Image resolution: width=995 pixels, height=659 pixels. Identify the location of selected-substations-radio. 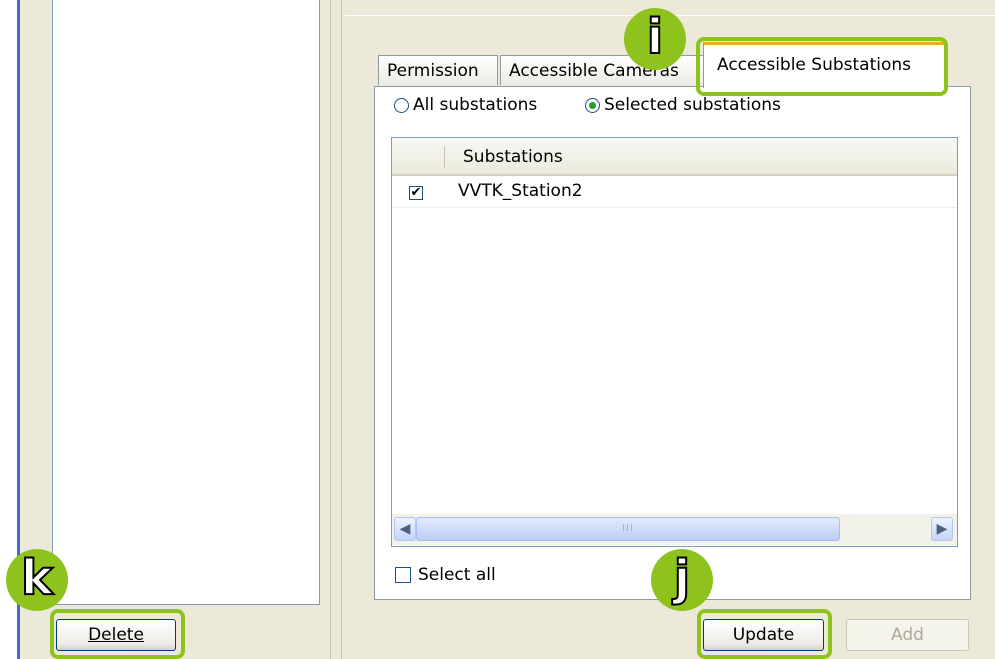
(592, 105).